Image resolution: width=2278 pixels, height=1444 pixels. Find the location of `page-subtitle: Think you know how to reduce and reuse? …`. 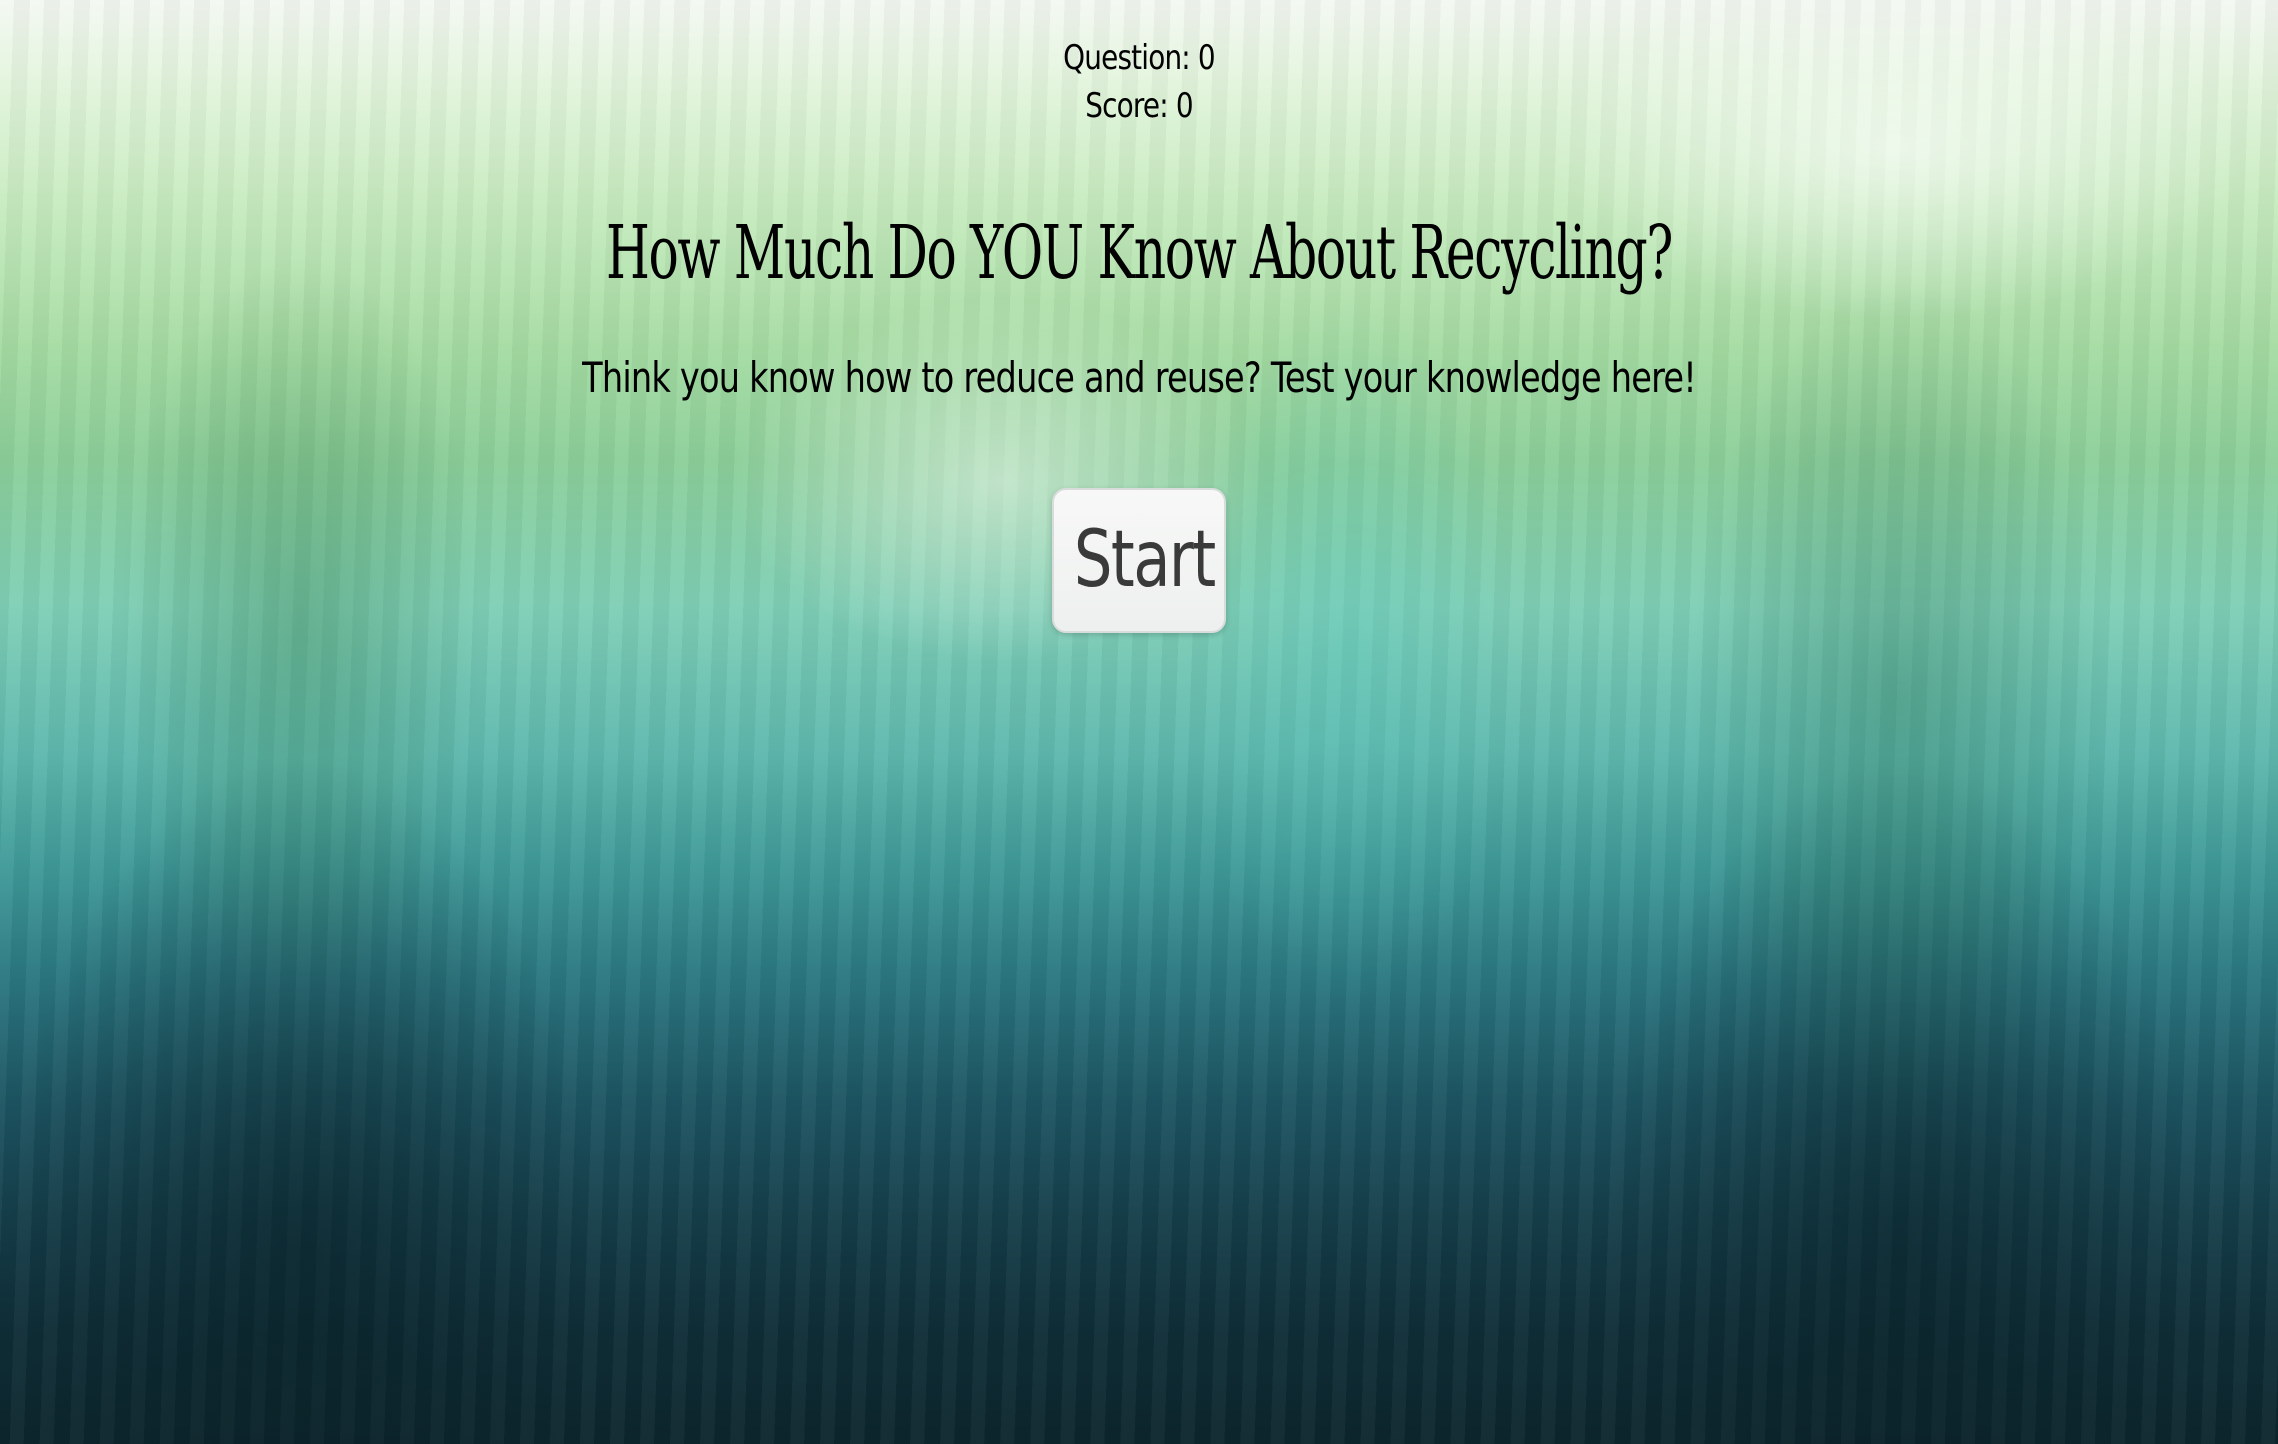

page-subtitle: Think you know how to reduce and reuse? … is located at coordinates (1139, 377).